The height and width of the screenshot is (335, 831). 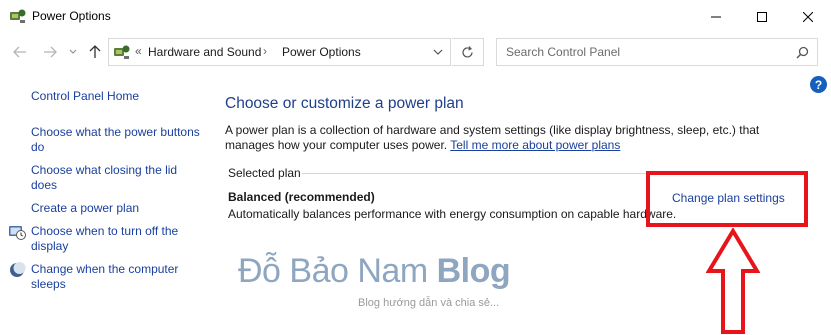 I want to click on maximize-icon, so click(x=762, y=16).